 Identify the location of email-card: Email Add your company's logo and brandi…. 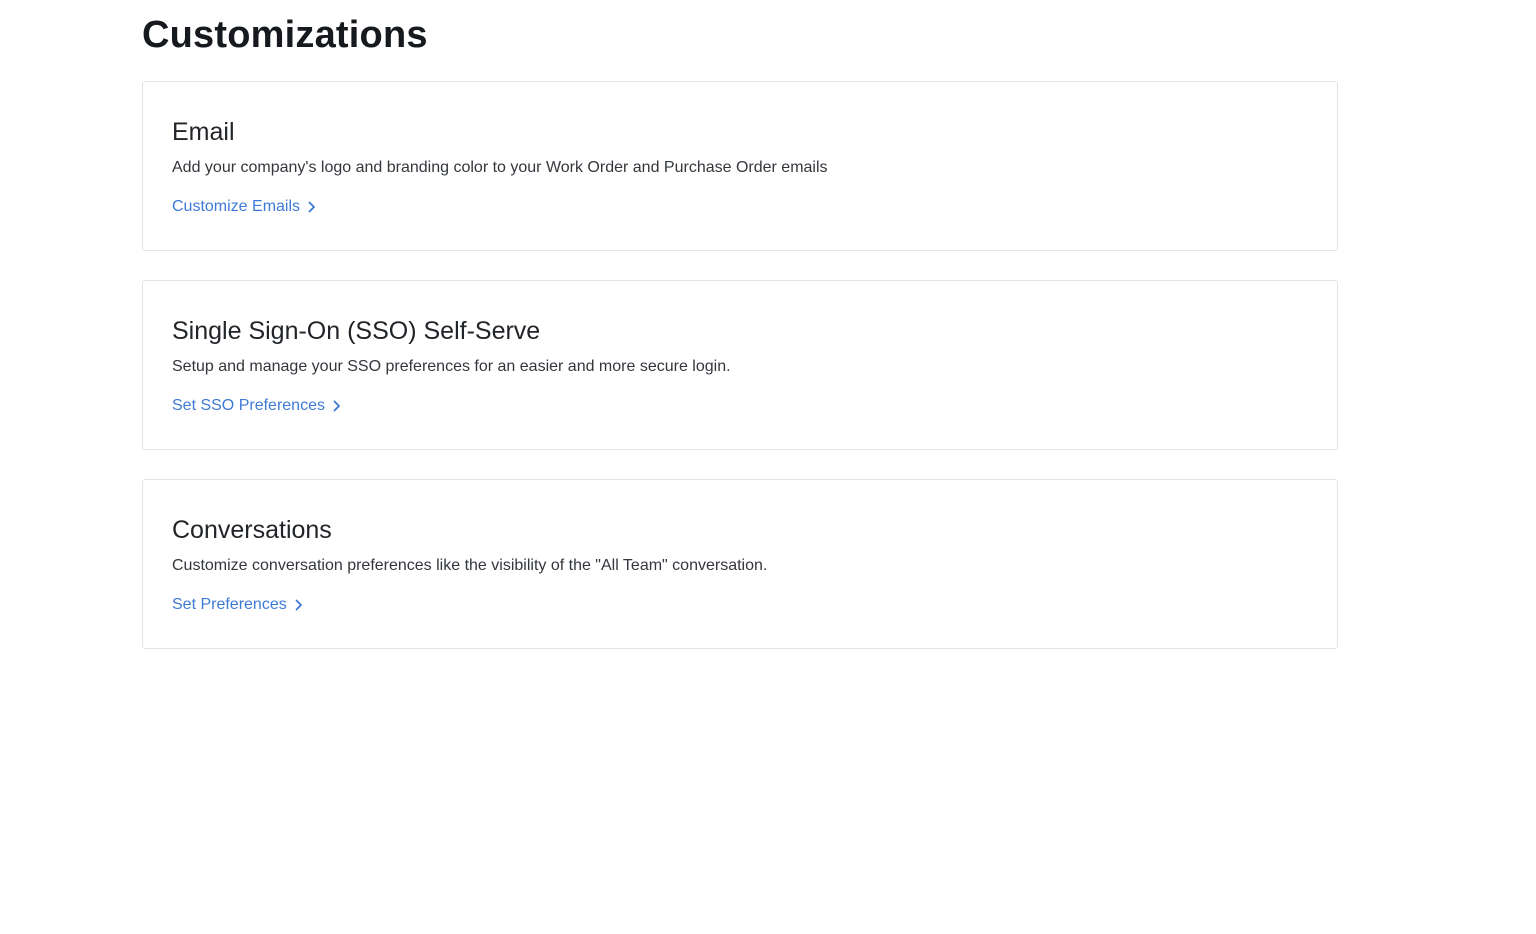
(740, 166).